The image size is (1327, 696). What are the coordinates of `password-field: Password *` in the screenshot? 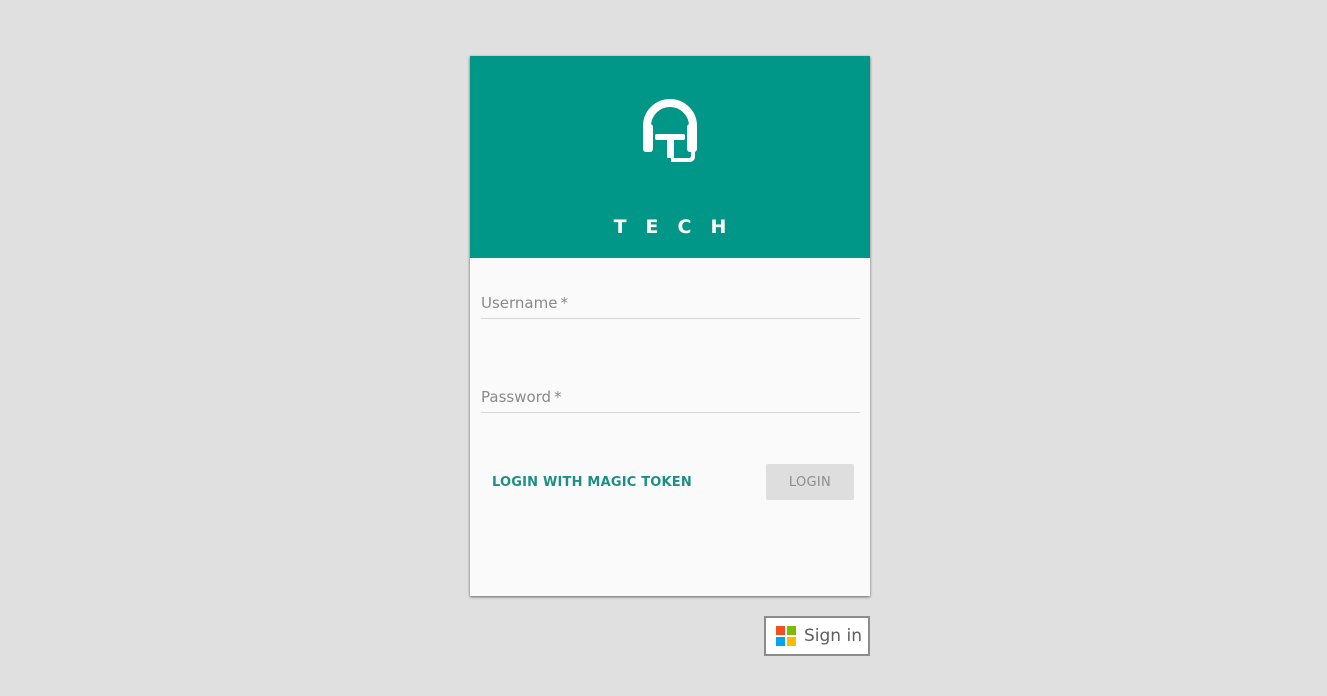 It's located at (670, 392).